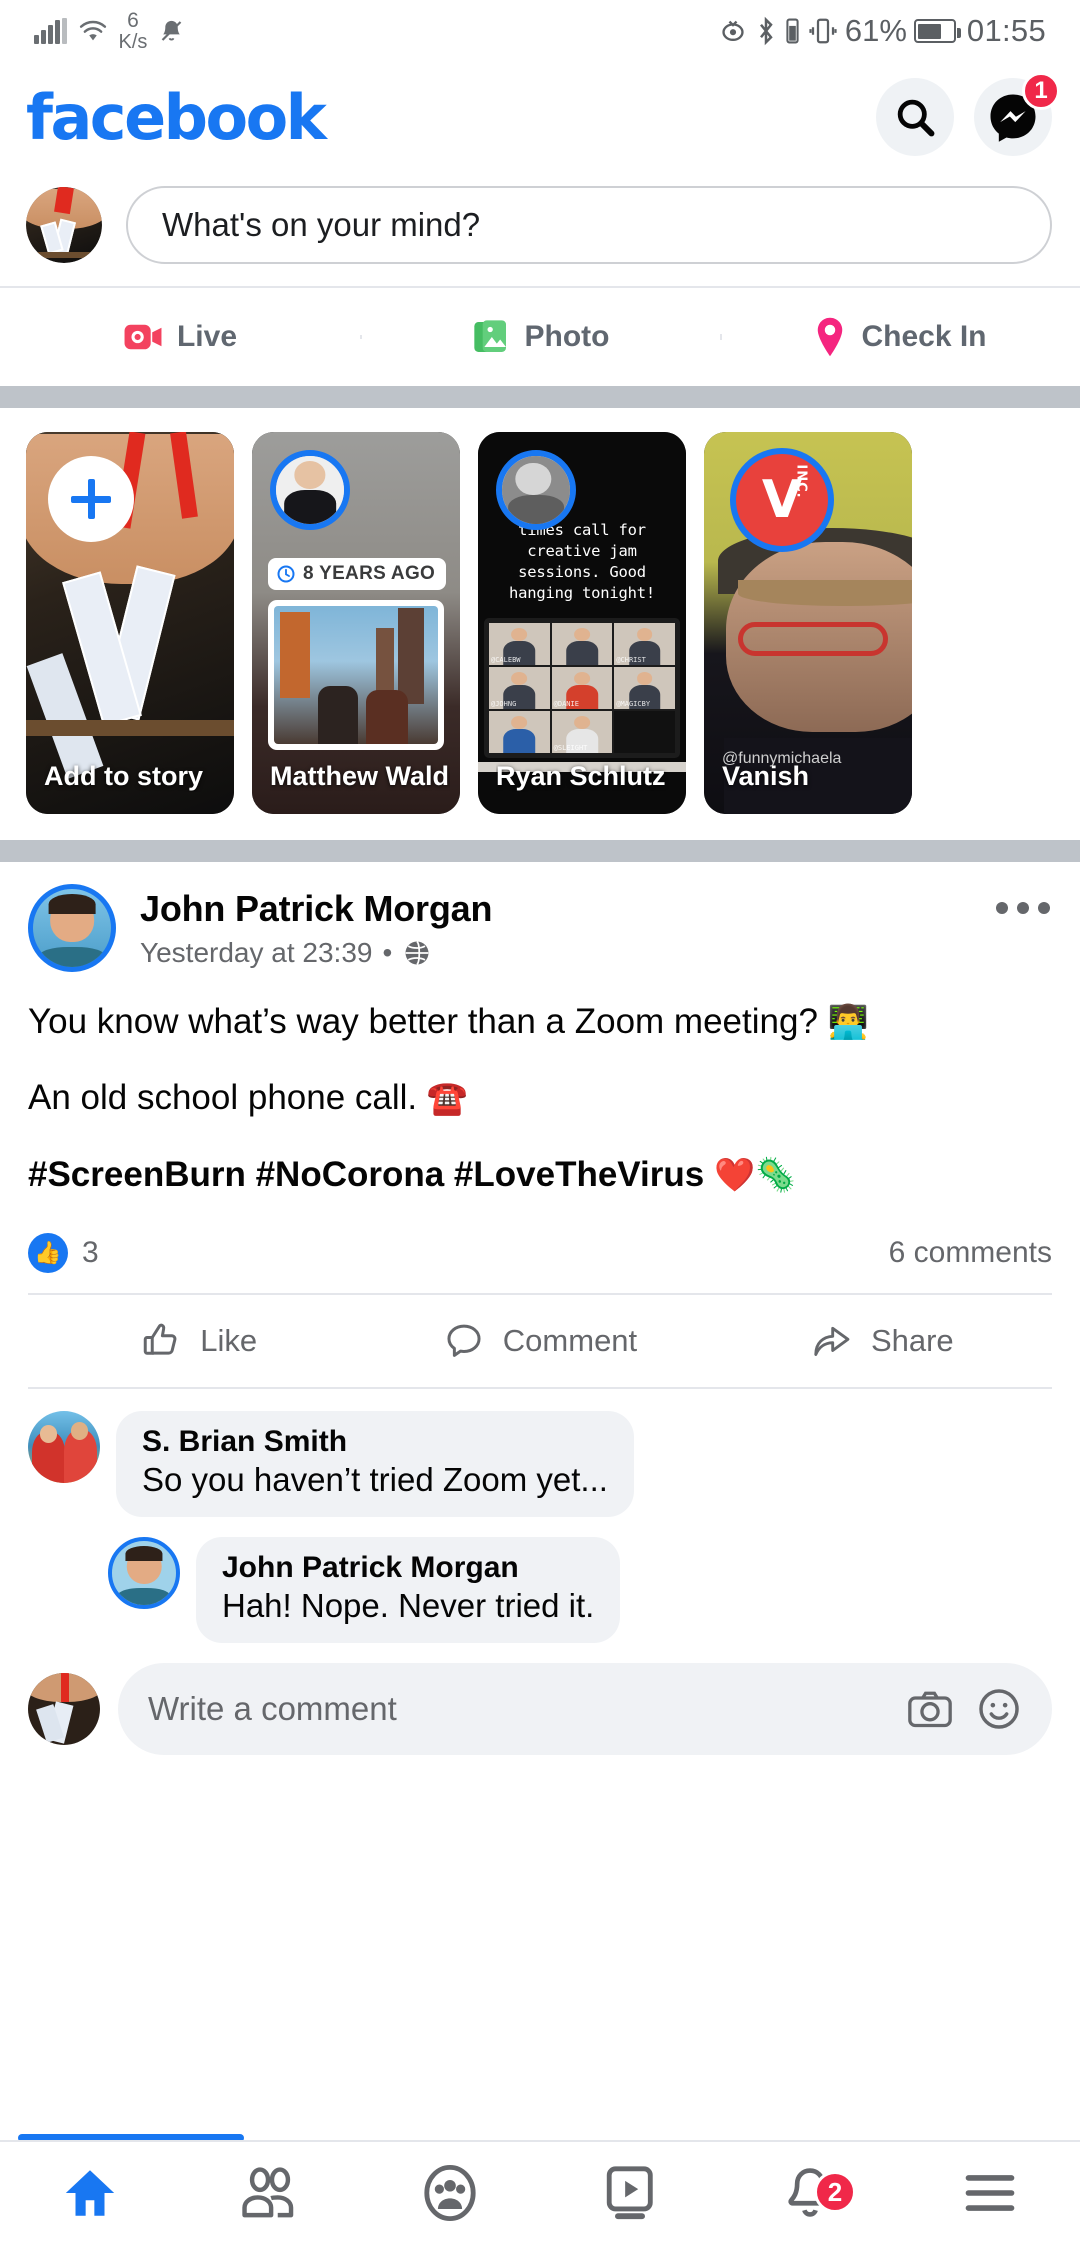  Describe the element at coordinates (198, 1341) in the screenshot. I see `like-button: Like` at that location.